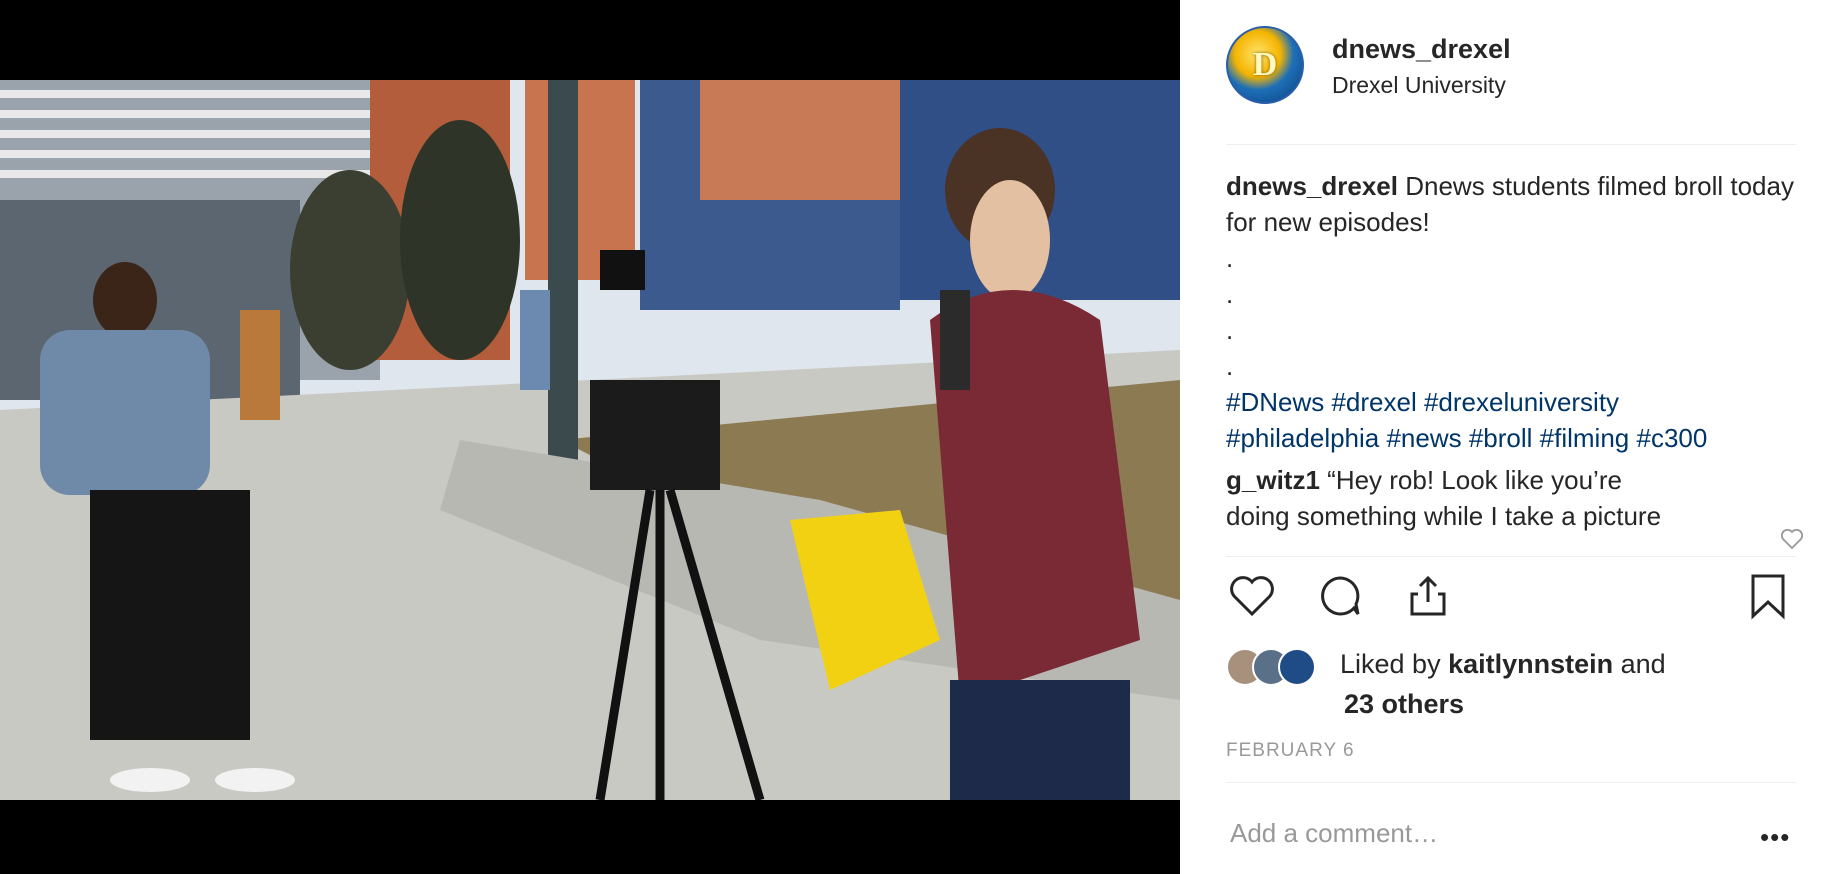 This screenshot has width=1832, height=874. What do you see at coordinates (1792, 541) in the screenshot?
I see `small-heart-icon` at bounding box center [1792, 541].